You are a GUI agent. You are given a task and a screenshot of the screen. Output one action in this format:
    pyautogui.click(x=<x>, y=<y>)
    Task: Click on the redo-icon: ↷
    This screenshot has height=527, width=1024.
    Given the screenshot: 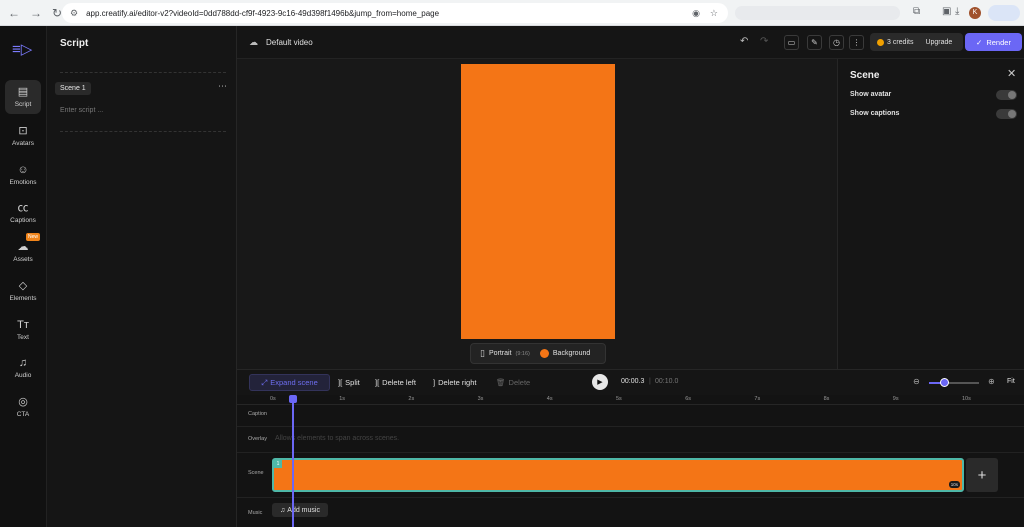 What is the action you would take?
    pyautogui.click(x=764, y=41)
    